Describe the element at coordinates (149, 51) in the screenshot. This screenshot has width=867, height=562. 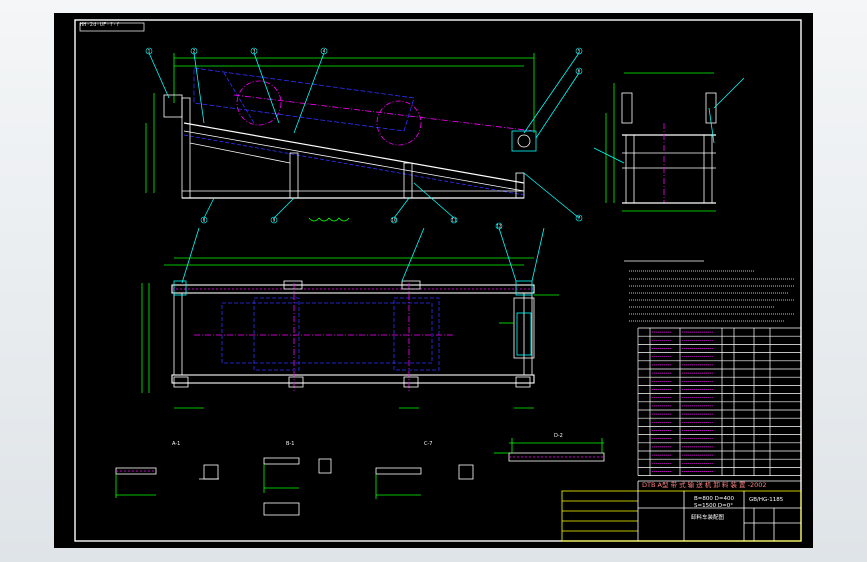
I see `part-bubble-label: 1` at that location.